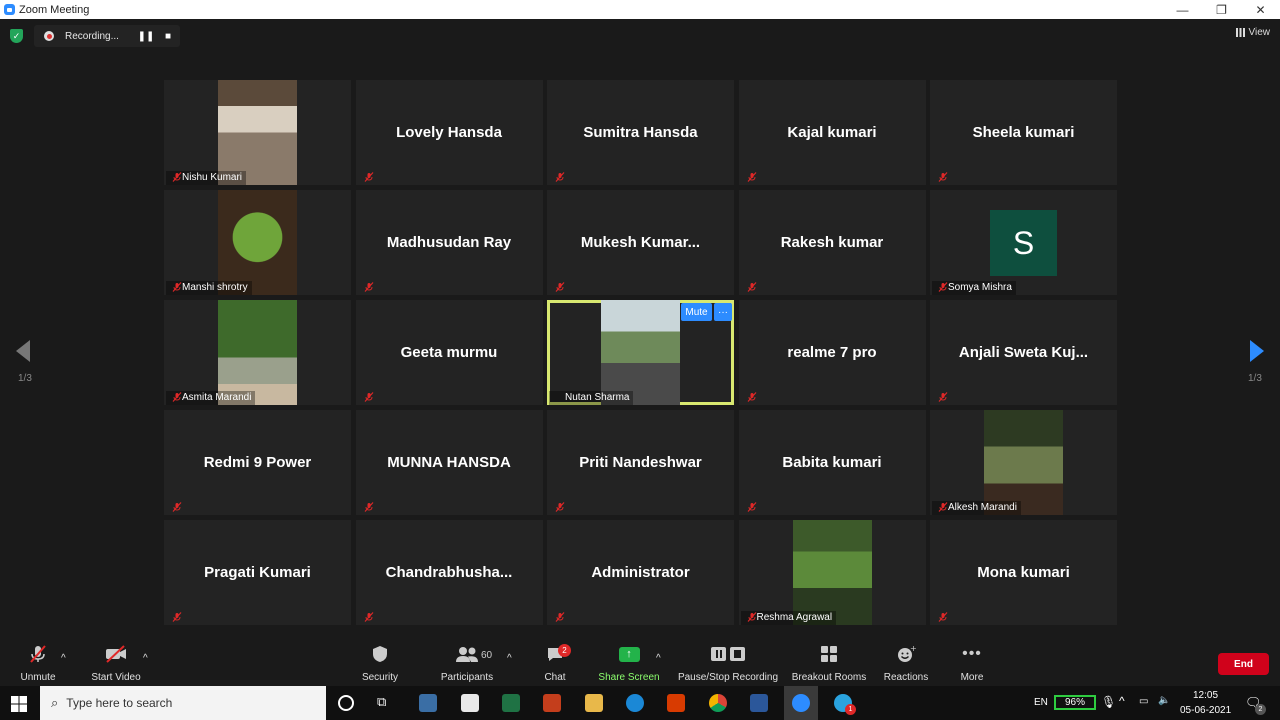 This screenshot has height=720, width=1280. What do you see at coordinates (906, 677) in the screenshot?
I see `reactions-label: Reactions` at bounding box center [906, 677].